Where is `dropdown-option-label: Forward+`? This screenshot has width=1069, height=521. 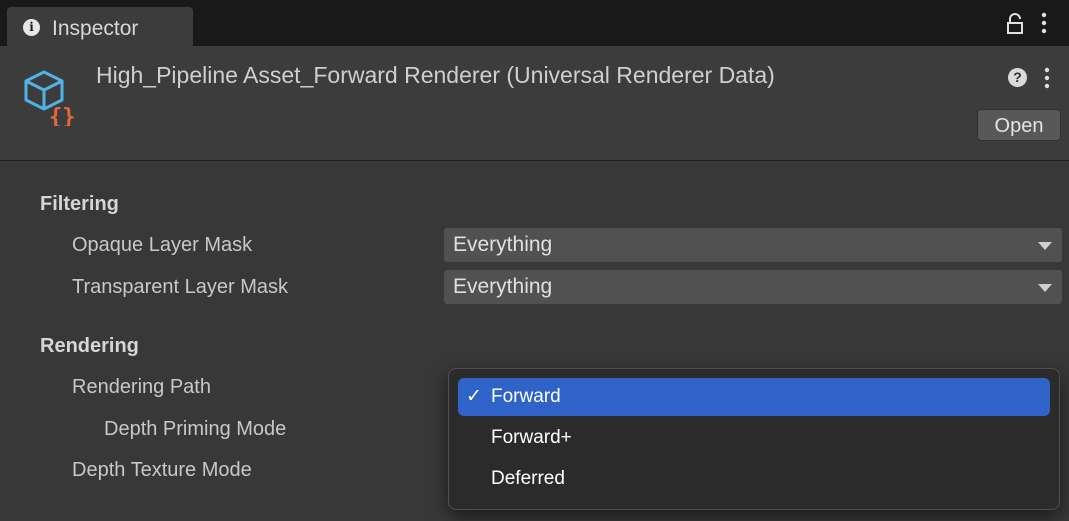
dropdown-option-label: Forward+ is located at coordinates (531, 437).